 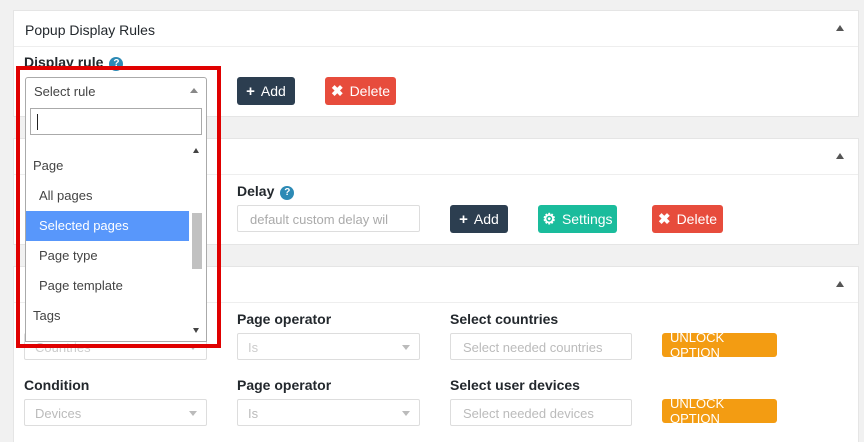 I want to click on select-devices-label: Select user devices, so click(x=515, y=385).